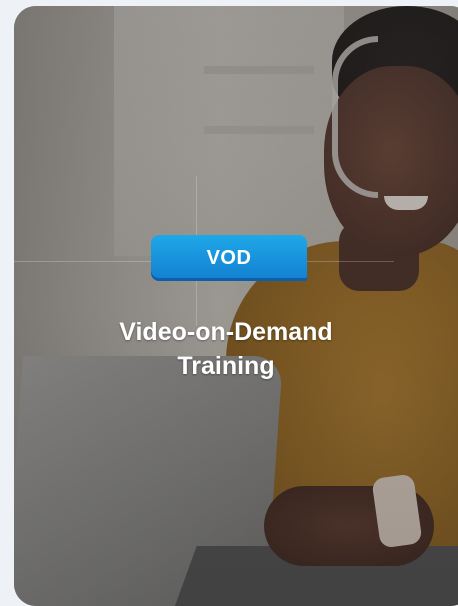  I want to click on card-title-line-2: Training, so click(226, 366).